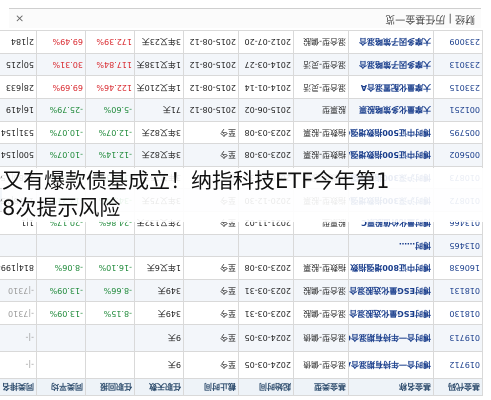 The height and width of the screenshot is (400, 491). I want to click on cell-type, so click(321, 245).